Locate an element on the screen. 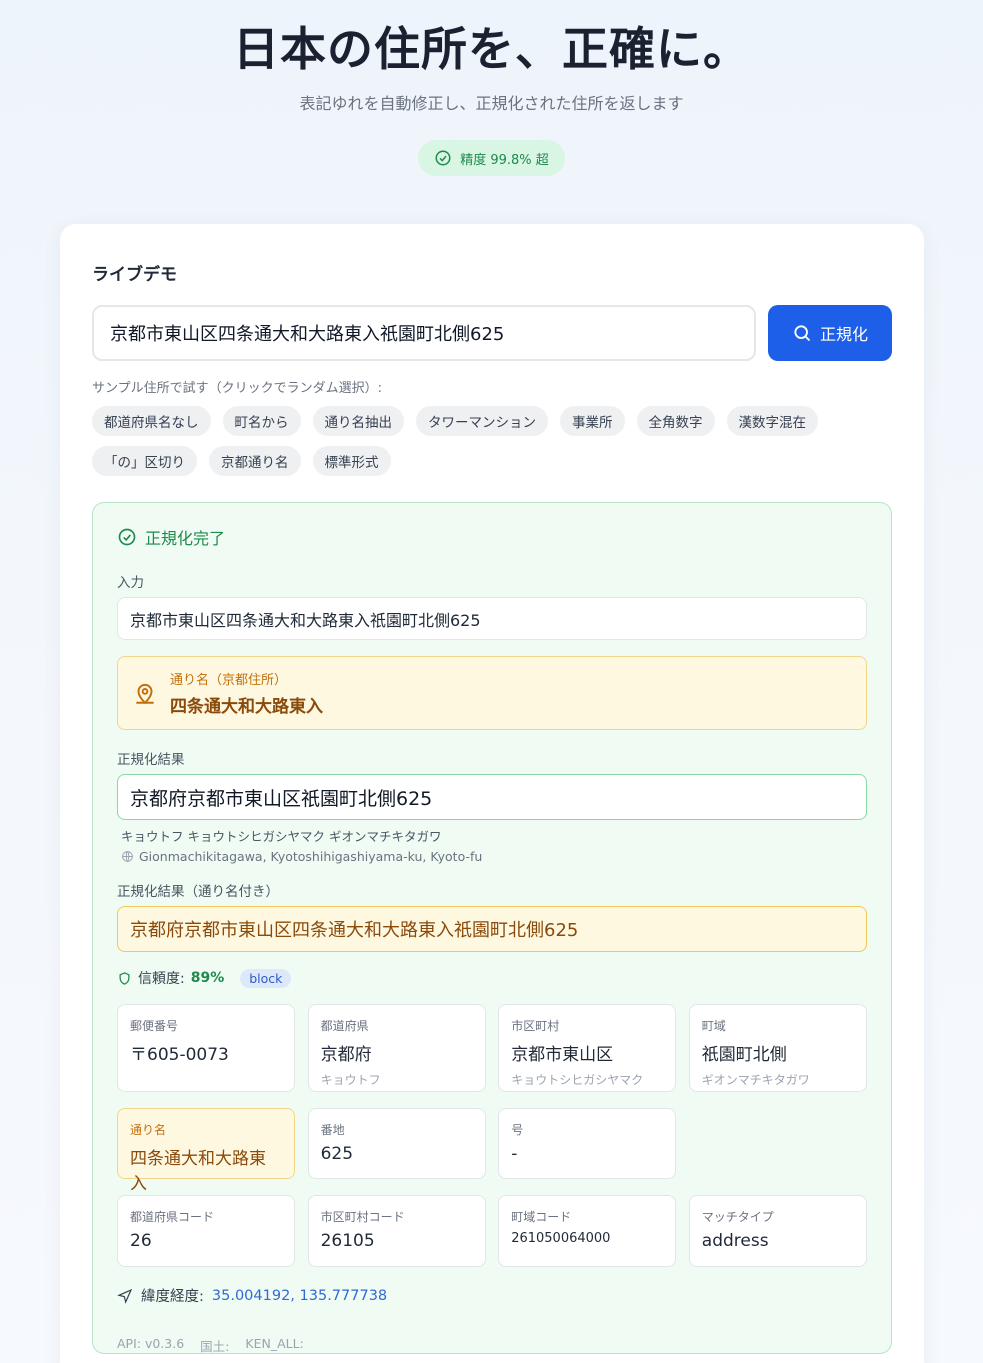 The height and width of the screenshot is (1363, 983). coordinates-row: 緯度経度: 35.004192, 135.777738 is located at coordinates (492, 1295).